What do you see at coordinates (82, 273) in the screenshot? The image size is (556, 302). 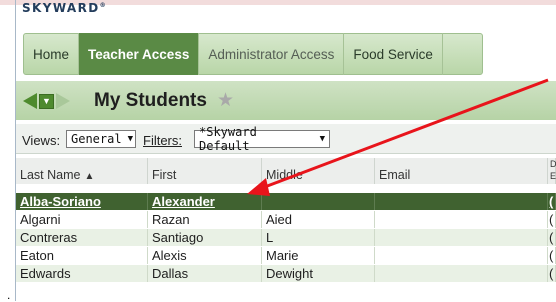 I see `cell-last-name: Edwards` at bounding box center [82, 273].